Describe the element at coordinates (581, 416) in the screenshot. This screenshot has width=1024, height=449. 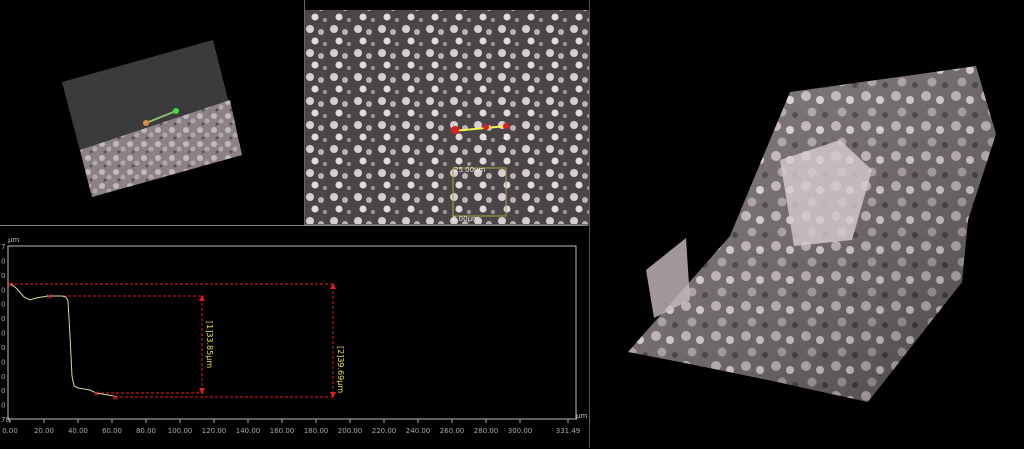
I see `x-unit-label: µm` at that location.